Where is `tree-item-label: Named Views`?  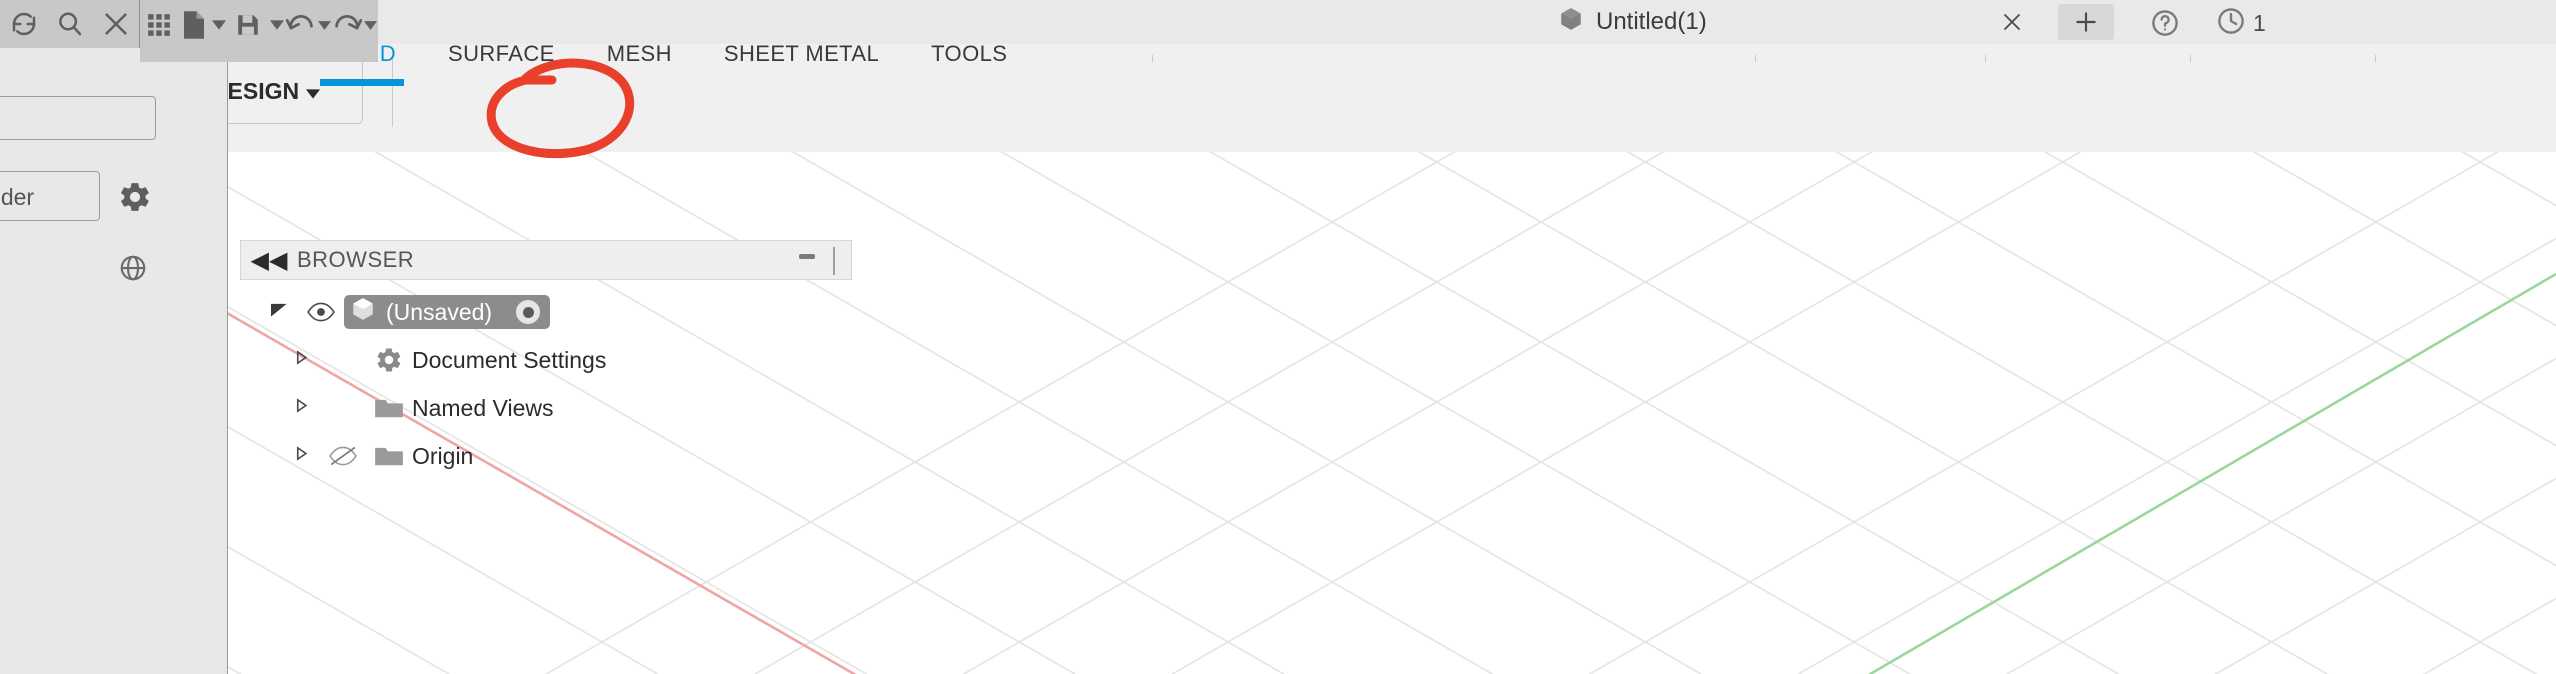
tree-item-label: Named Views is located at coordinates (483, 407).